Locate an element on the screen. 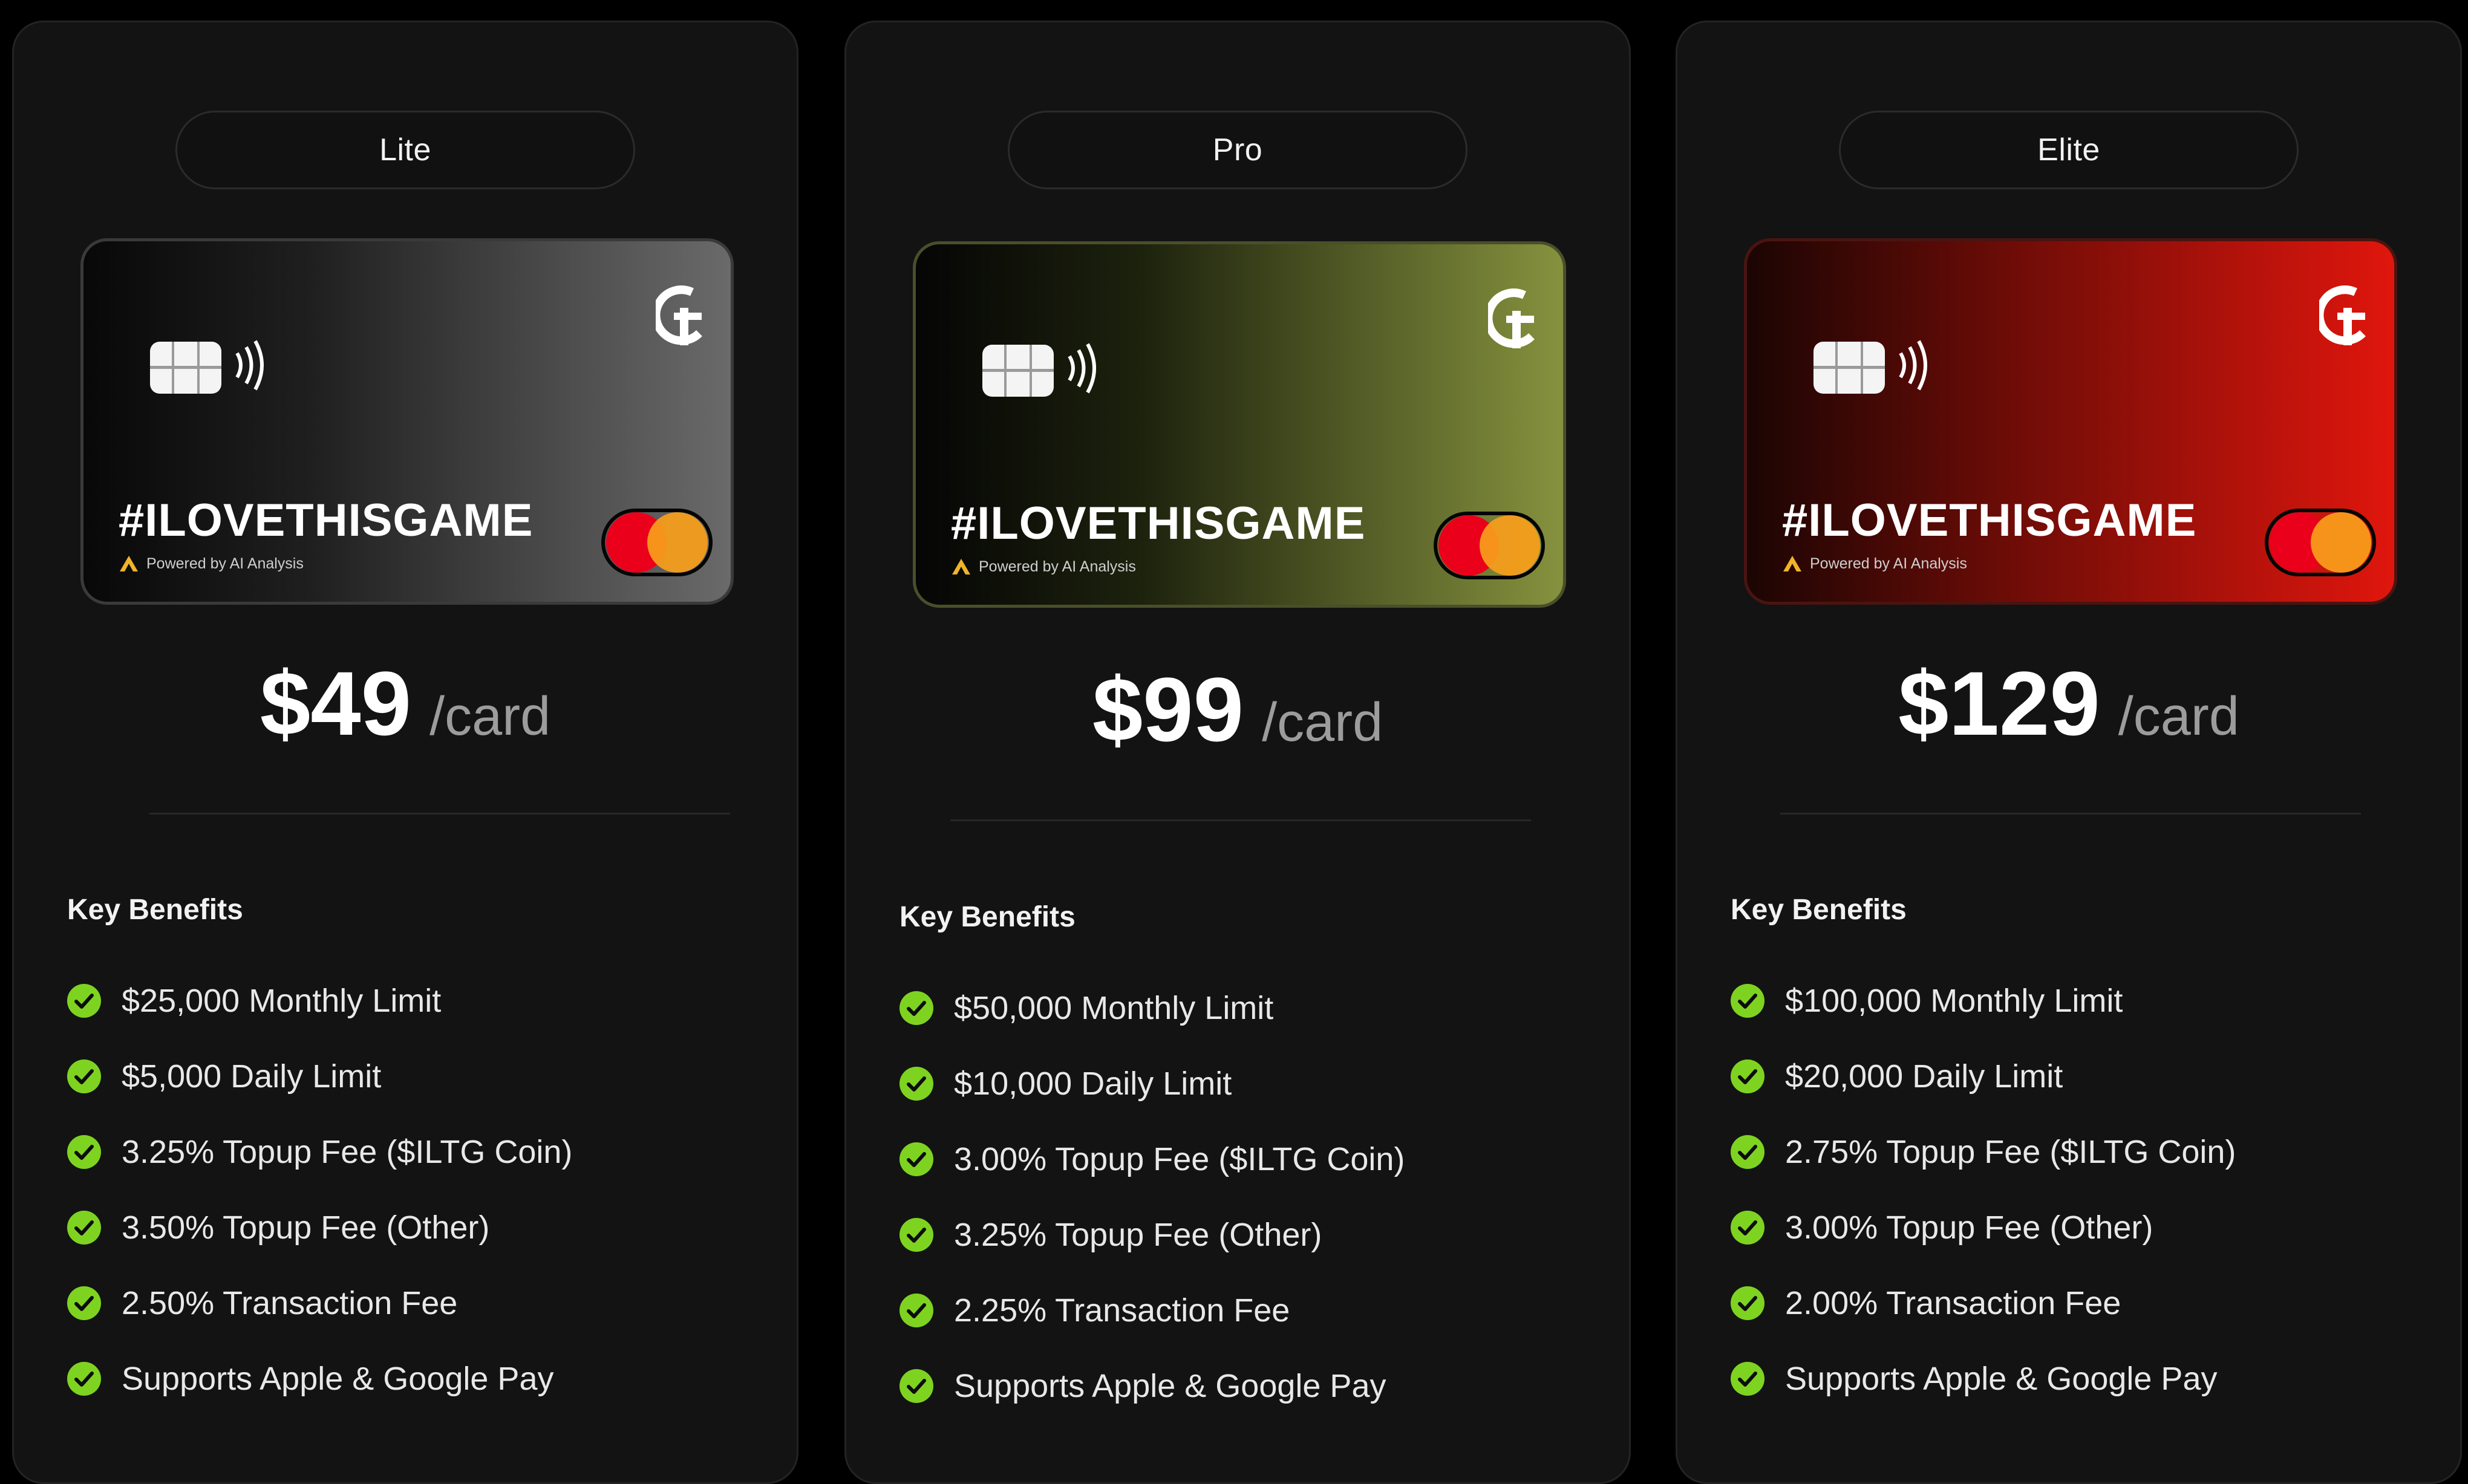  benefit-item: 2.25% Transaction Fee is located at coordinates (1152, 1310).